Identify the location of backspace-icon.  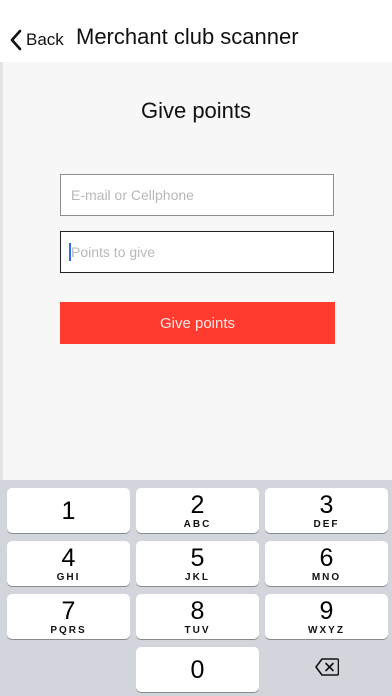
(326, 669).